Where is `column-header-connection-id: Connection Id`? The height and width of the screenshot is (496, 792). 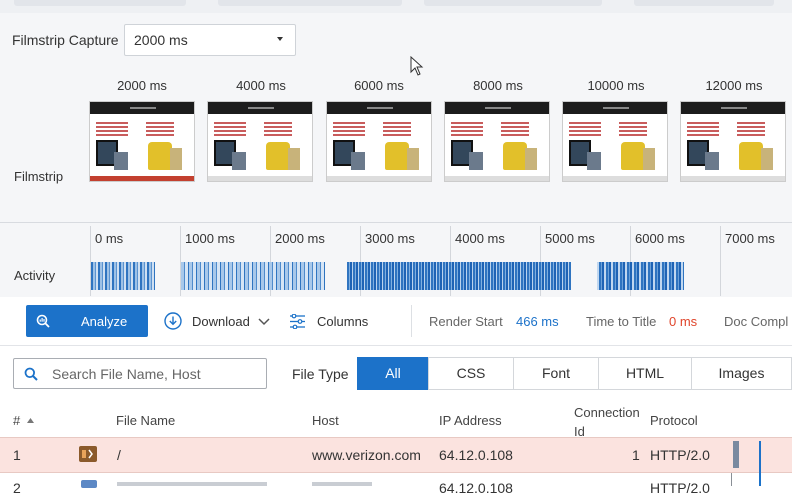
column-header-connection-id: Connection Id is located at coordinates (607, 422).